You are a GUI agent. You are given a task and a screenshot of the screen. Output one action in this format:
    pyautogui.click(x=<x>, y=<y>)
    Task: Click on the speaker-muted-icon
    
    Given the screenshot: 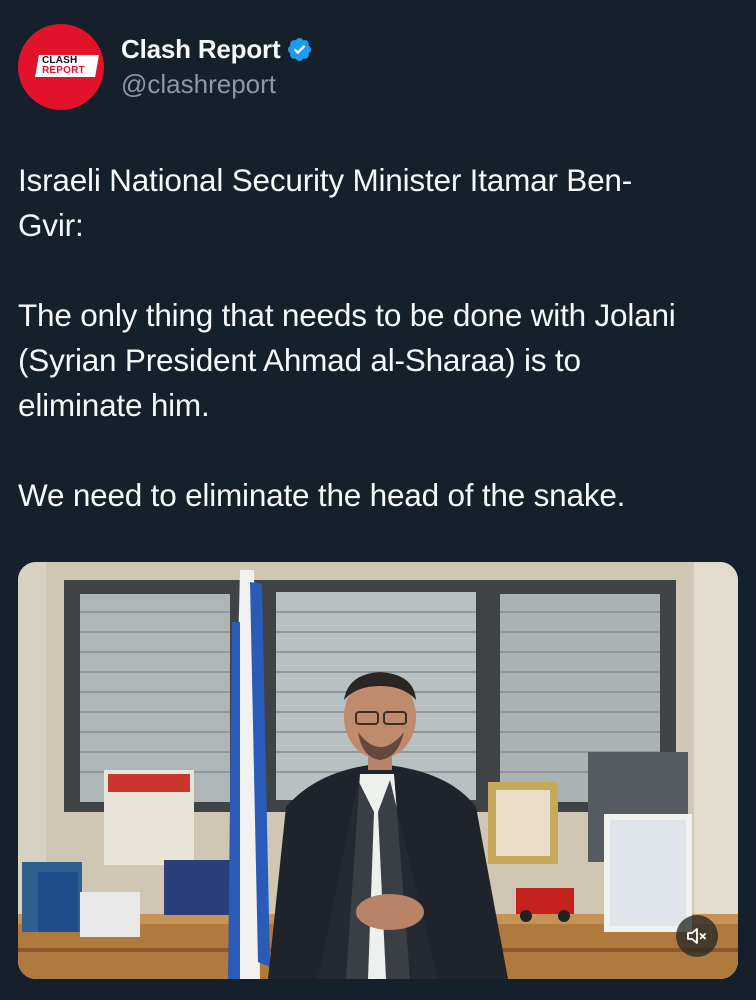 What is the action you would take?
    pyautogui.click(x=696, y=936)
    